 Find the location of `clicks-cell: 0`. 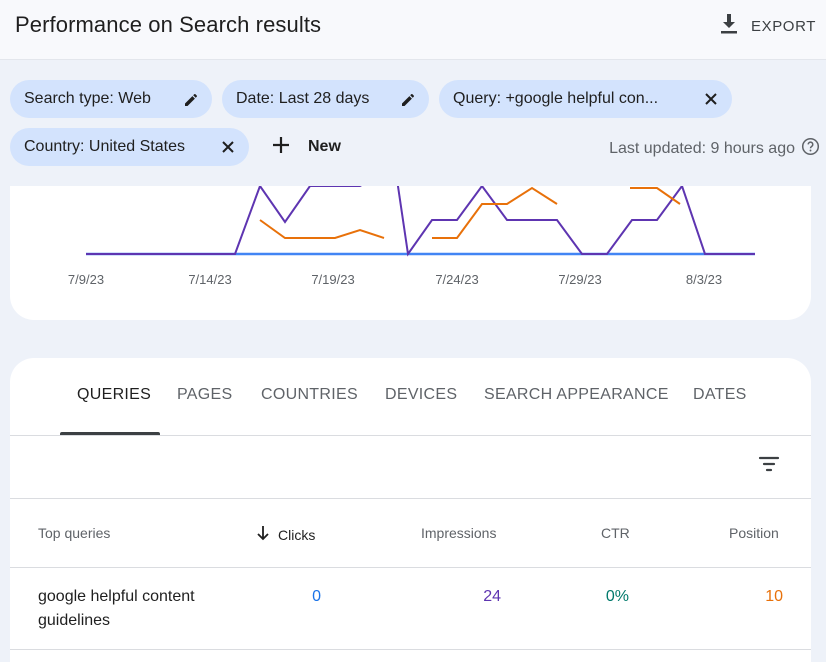

clicks-cell: 0 is located at coordinates (316, 596).